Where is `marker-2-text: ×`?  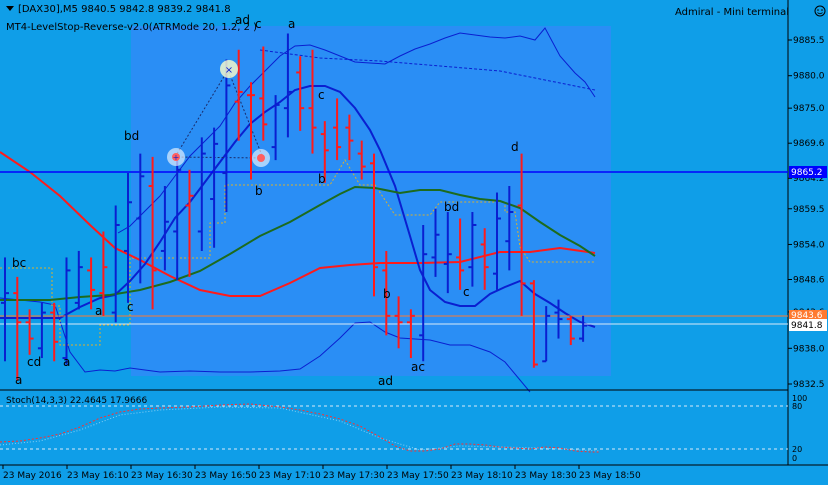 marker-2-text: × is located at coordinates (229, 70).